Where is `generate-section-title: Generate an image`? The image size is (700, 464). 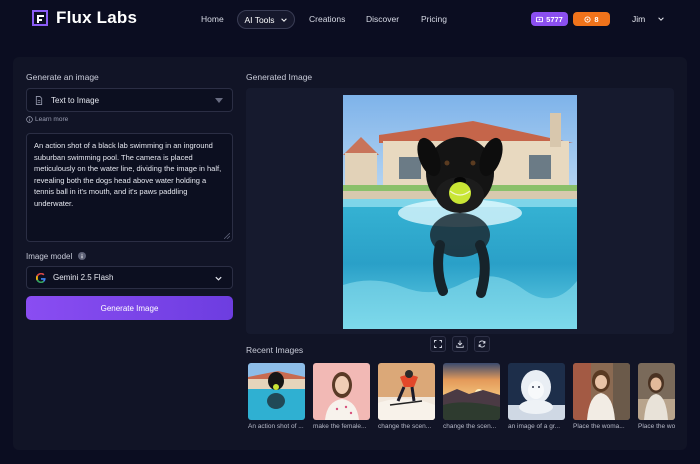
generate-section-title: Generate an image is located at coordinates (62, 77).